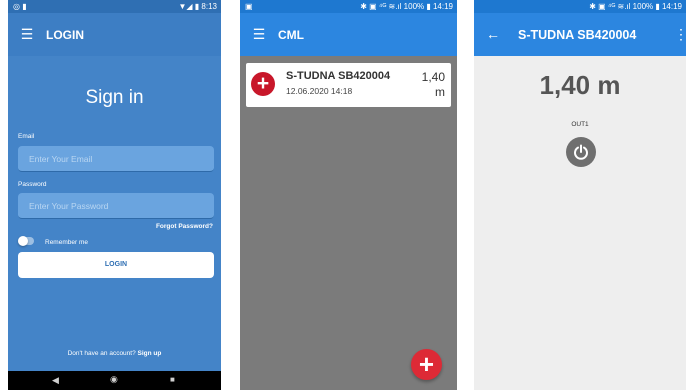 The height and width of the screenshot is (390, 686). What do you see at coordinates (580, 124) in the screenshot?
I see `output-label: OUT1` at bounding box center [580, 124].